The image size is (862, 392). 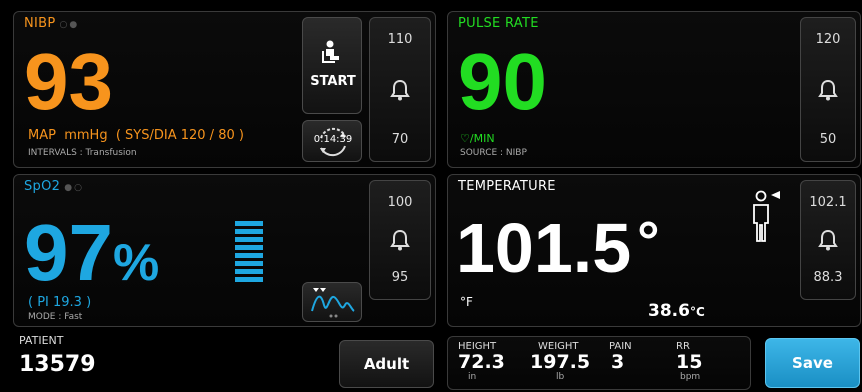 I want to click on height-unit: in, so click(x=472, y=377).